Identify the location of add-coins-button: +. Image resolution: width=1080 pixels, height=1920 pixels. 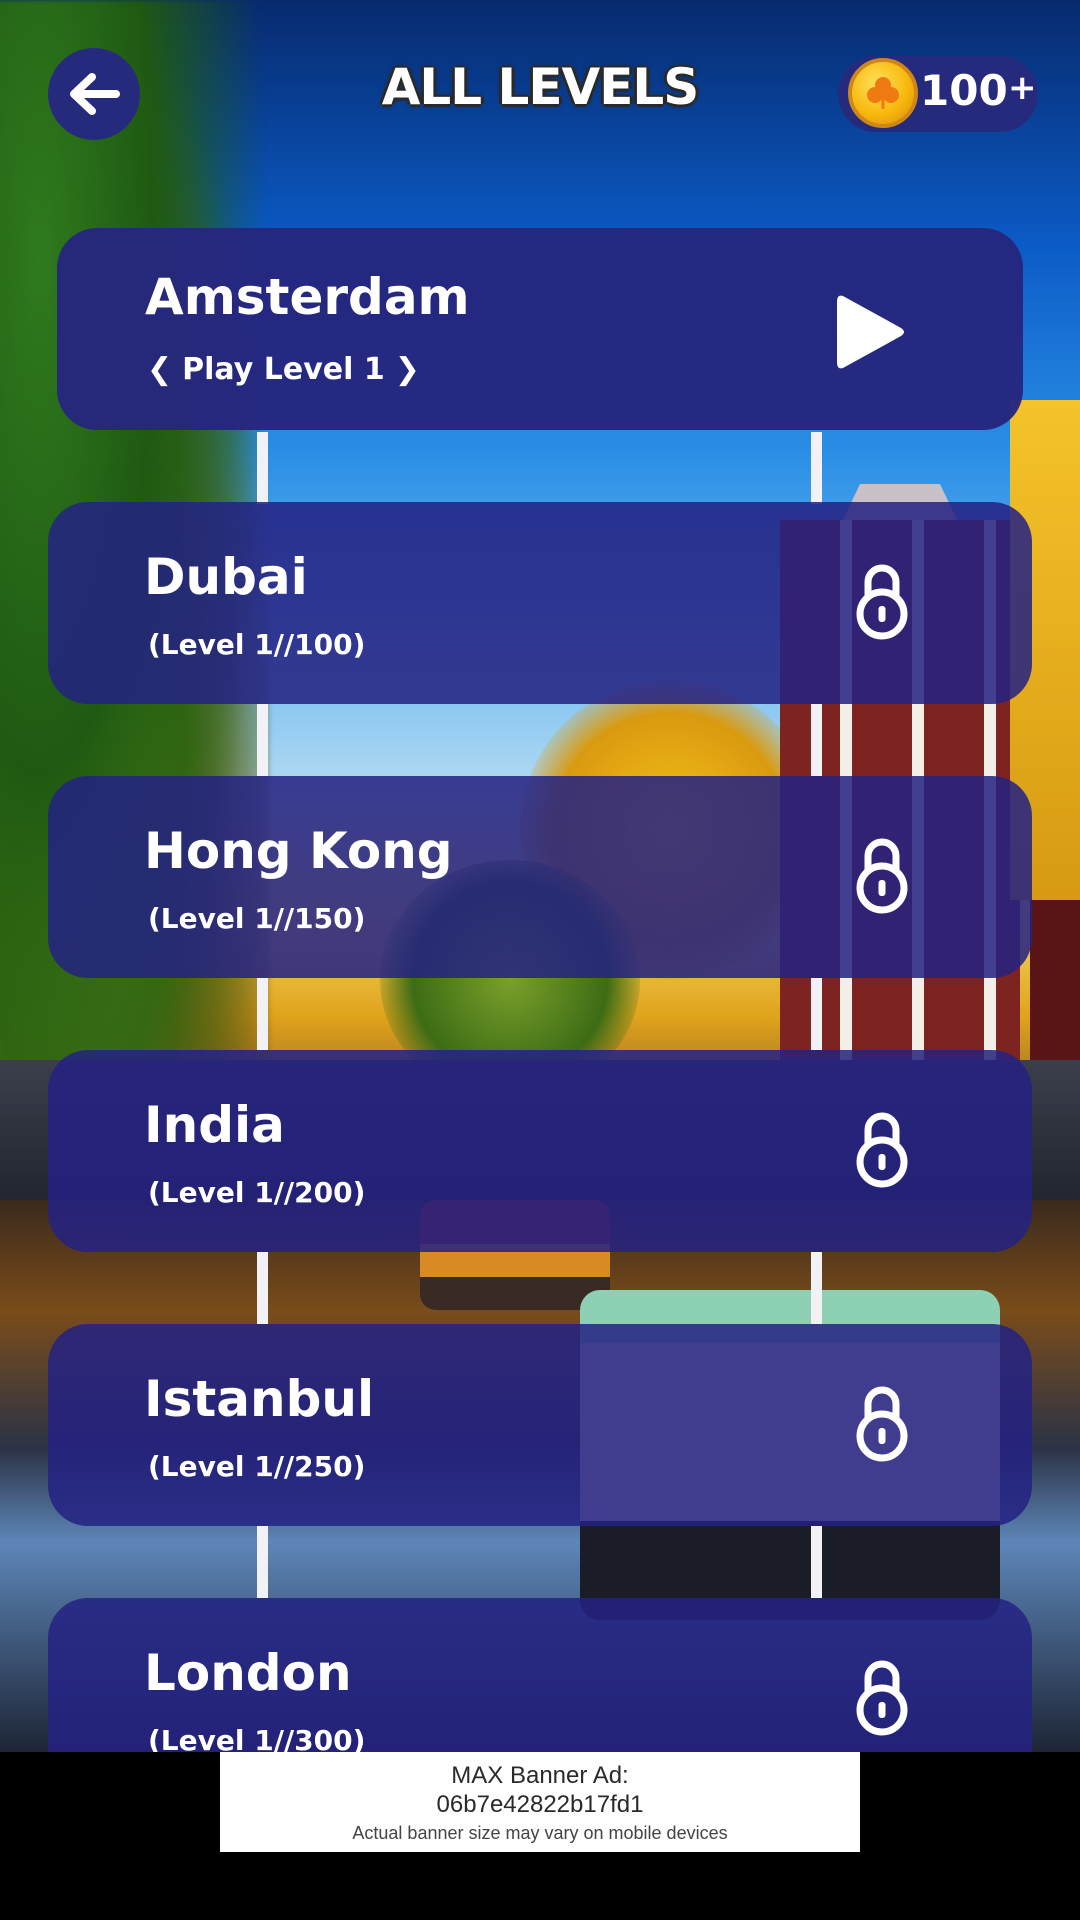
(1022, 88).